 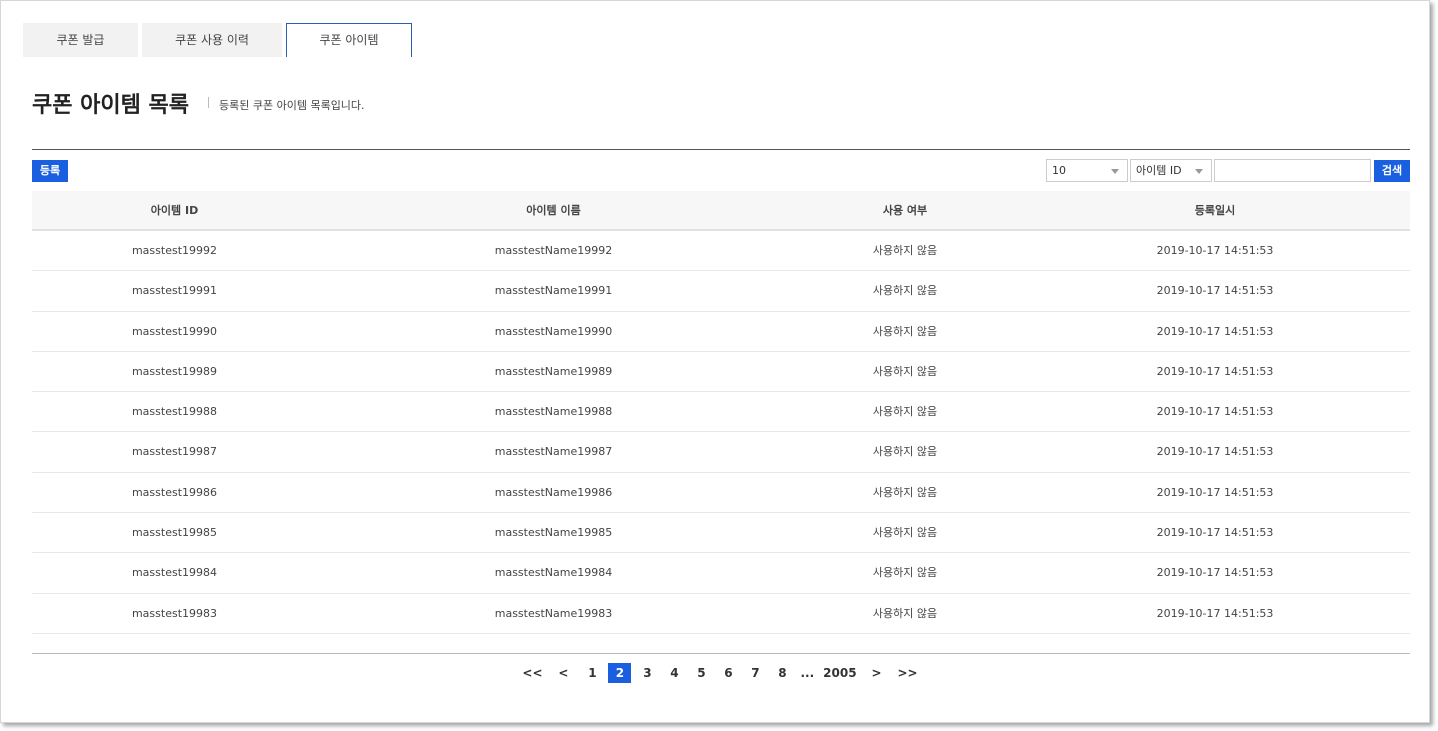 I want to click on cell-item-name: masstestName19991, so click(x=553, y=291).